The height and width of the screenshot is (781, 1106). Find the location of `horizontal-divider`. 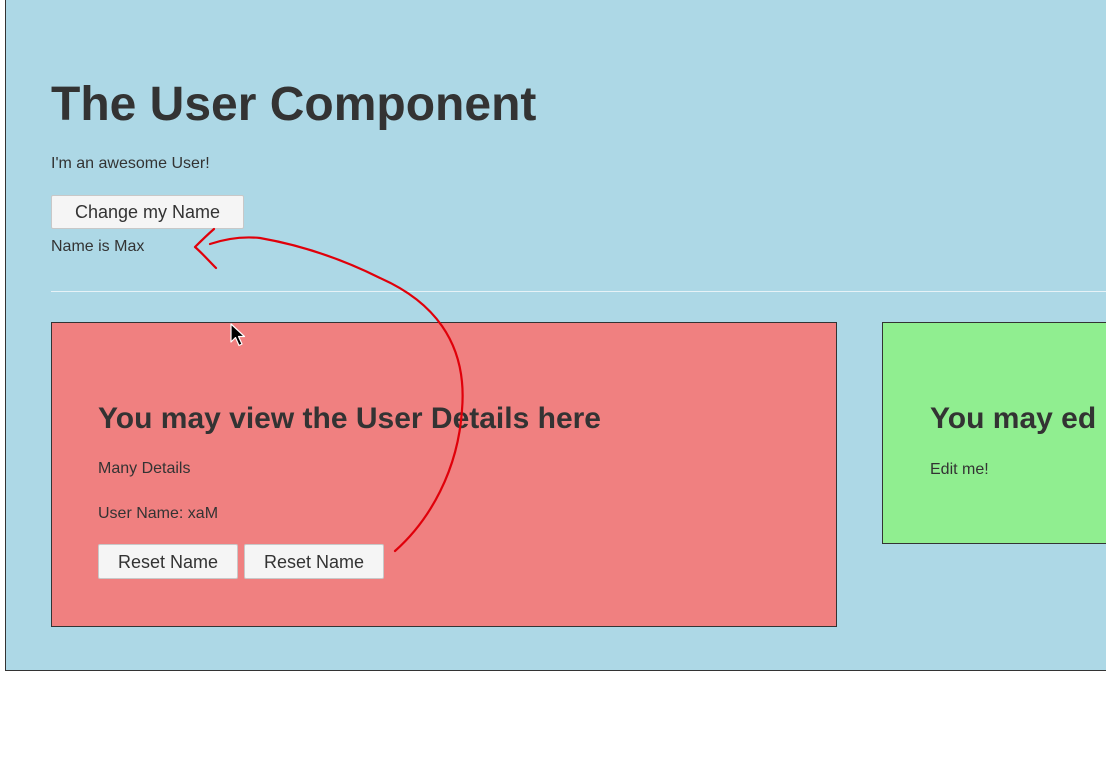

horizontal-divider is located at coordinates (578, 291).